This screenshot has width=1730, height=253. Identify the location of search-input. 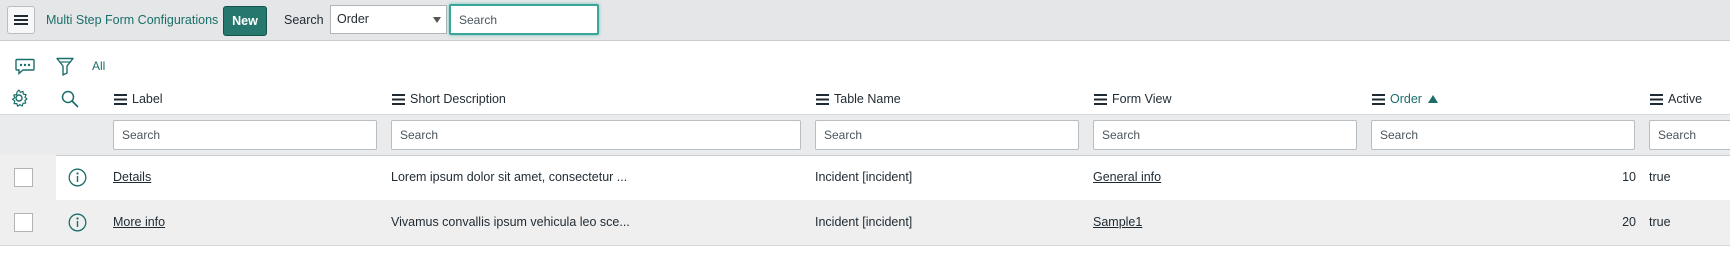
(524, 19).